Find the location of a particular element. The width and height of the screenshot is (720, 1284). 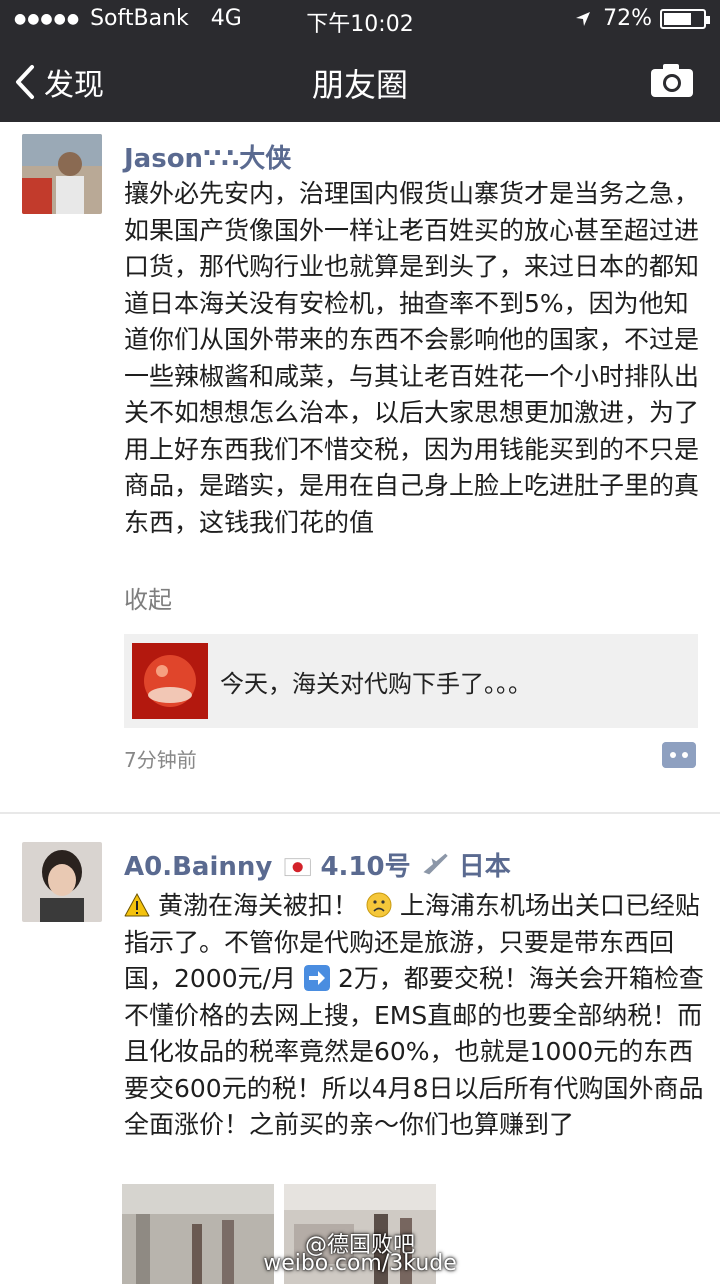

comment-icon is located at coordinates (679, 755).